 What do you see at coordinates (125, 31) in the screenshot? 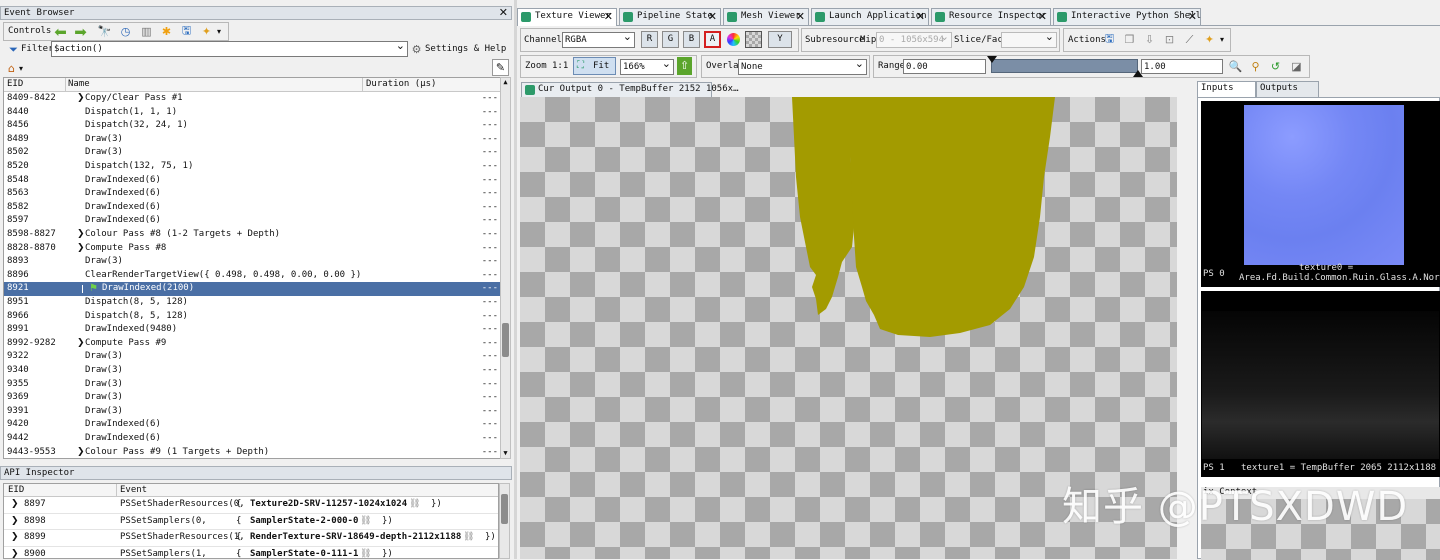
I see `timeline-icon: ◷` at bounding box center [125, 31].